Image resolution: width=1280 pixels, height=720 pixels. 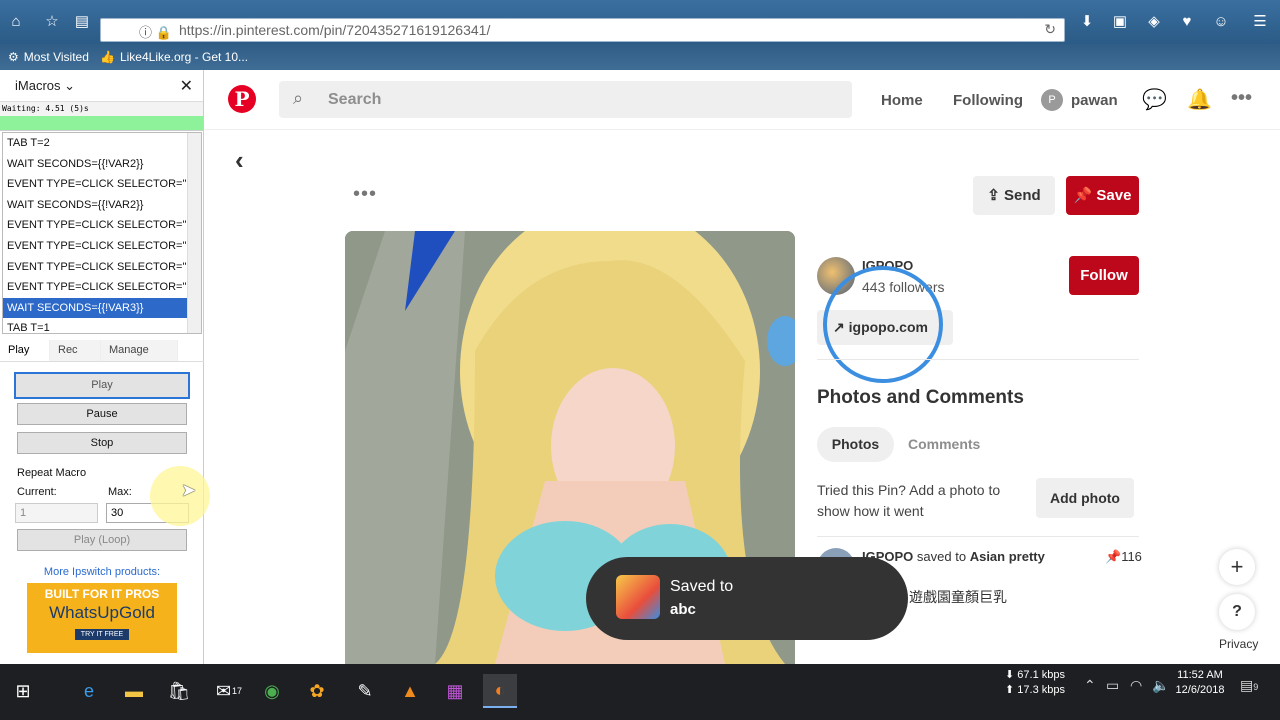 I want to click on mouse-cursor-icon: ➤, so click(x=189, y=490).